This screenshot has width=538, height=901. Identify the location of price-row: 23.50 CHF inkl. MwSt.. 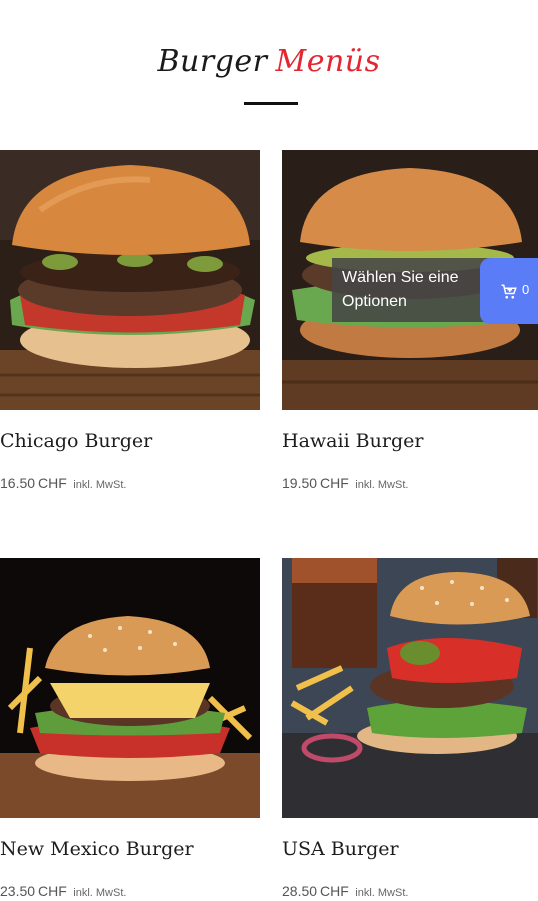
(63, 892).